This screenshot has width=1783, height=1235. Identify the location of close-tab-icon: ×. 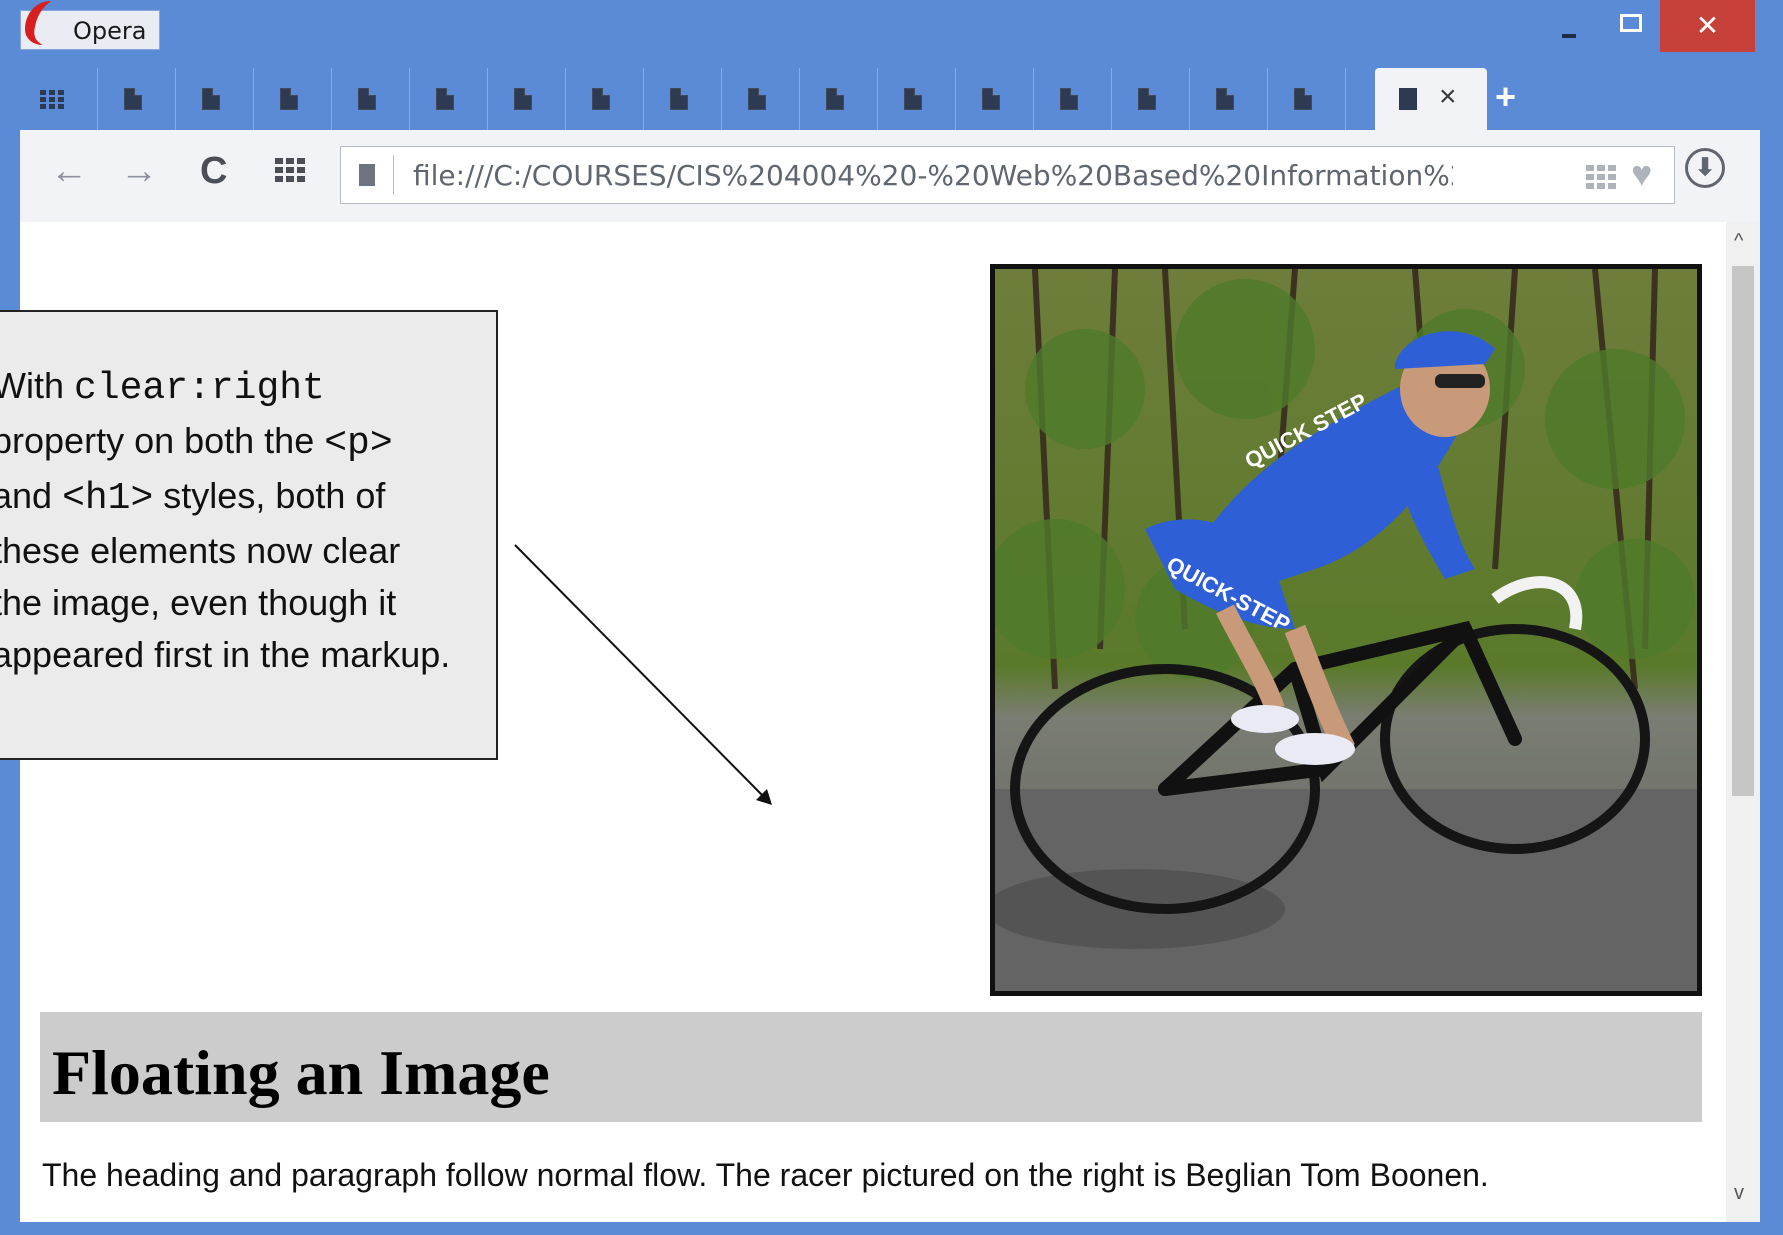
(1448, 97).